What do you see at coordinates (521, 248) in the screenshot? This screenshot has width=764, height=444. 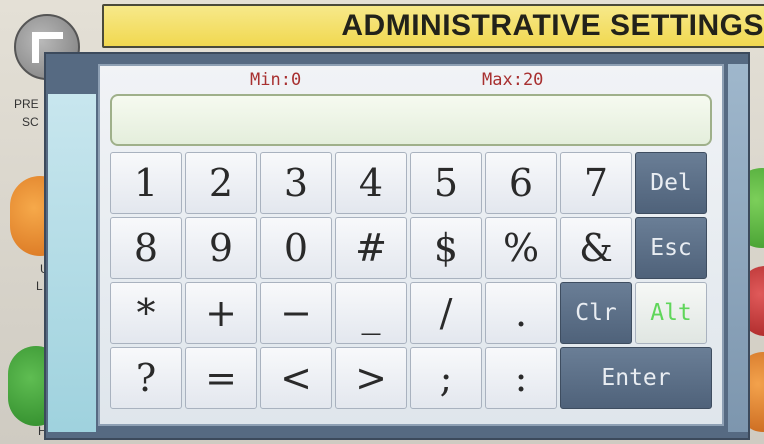 I see `key-percent: %` at bounding box center [521, 248].